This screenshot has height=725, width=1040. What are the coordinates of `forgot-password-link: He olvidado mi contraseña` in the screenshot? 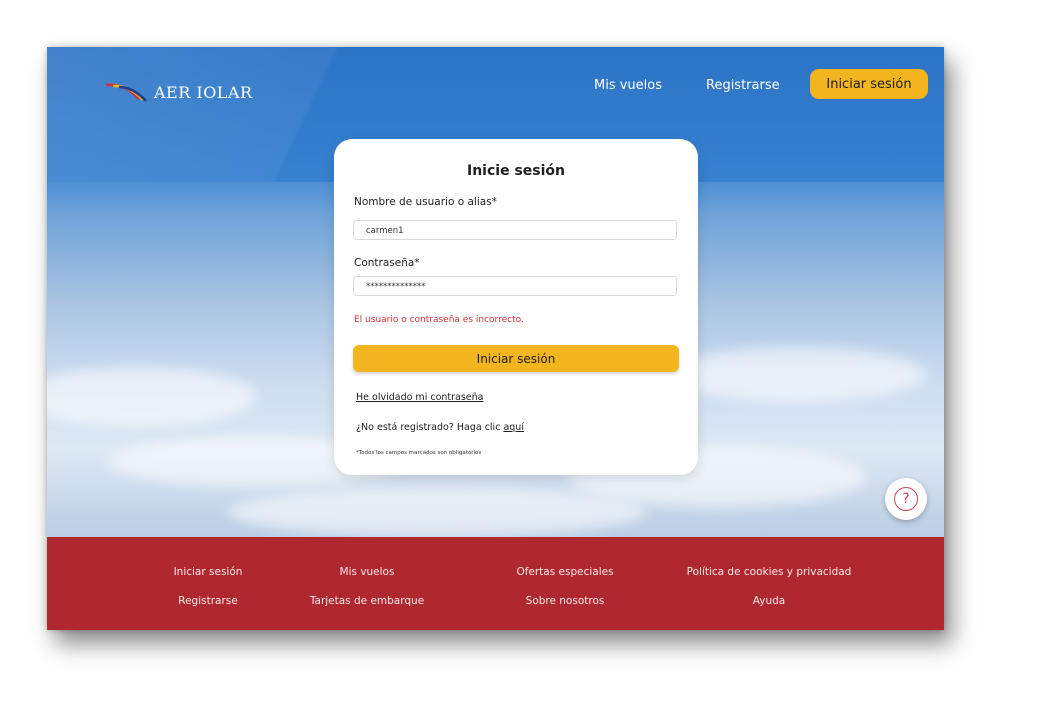 It's located at (420, 397).